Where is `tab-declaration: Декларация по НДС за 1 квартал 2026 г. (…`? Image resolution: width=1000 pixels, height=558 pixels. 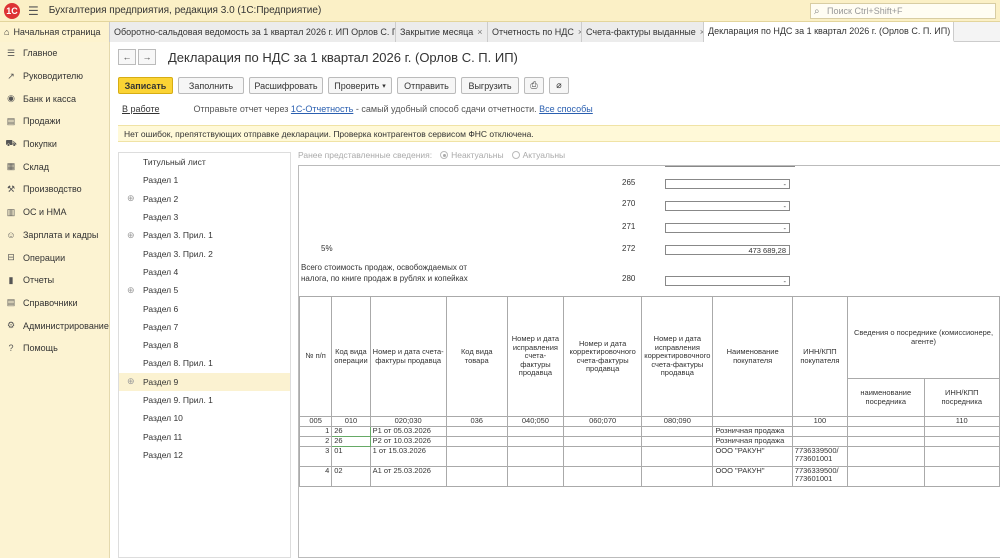 tab-declaration: Декларация по НДС за 1 квартал 2026 г. (… is located at coordinates (829, 32).